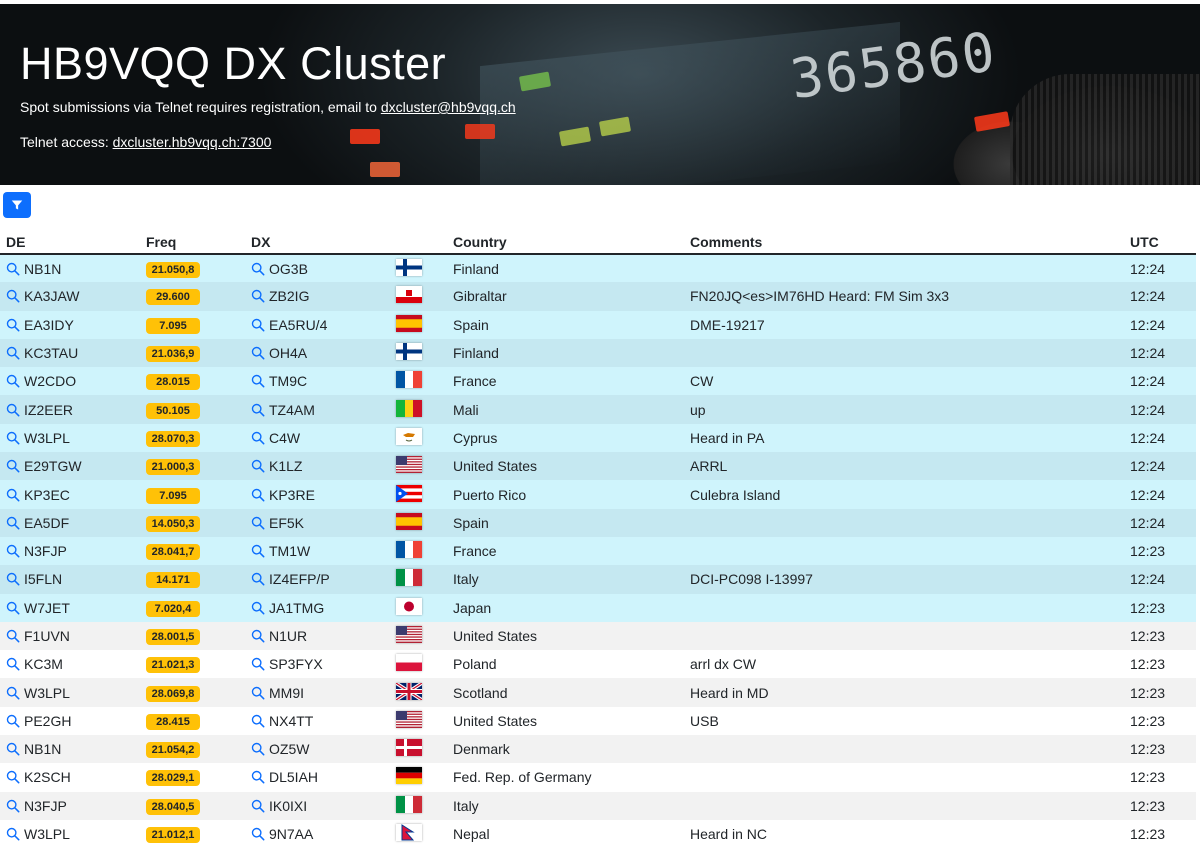  What do you see at coordinates (598, 834) in the screenshot?
I see `table-row: W3LPL 21.012,1 9N7AA Nepal Heard in NC 12:23` at bounding box center [598, 834].